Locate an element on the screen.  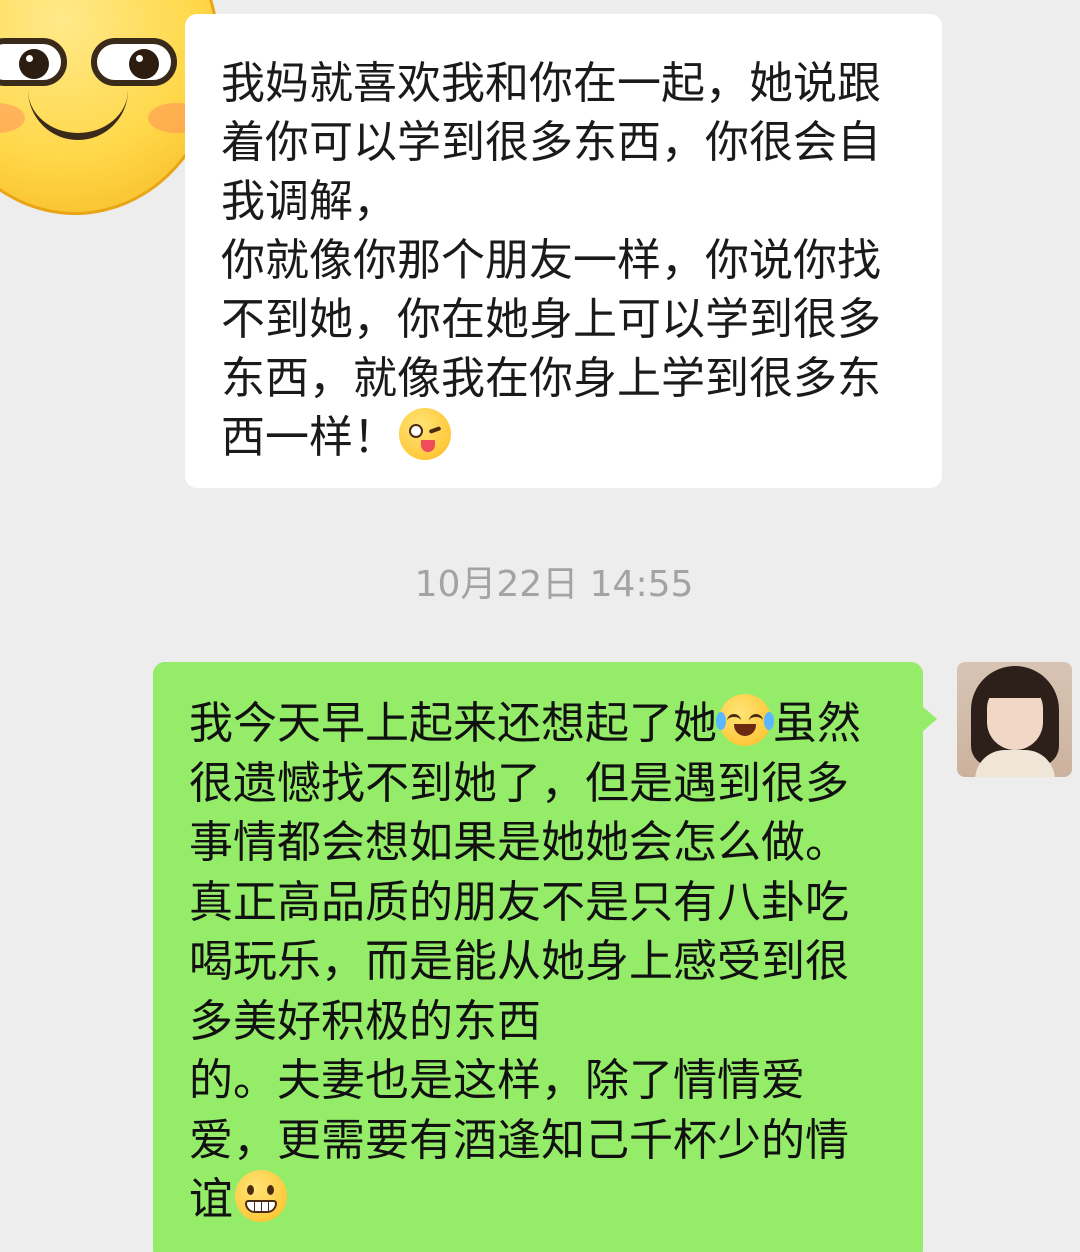
avatar-eye-left is located at coordinates (33, 62).